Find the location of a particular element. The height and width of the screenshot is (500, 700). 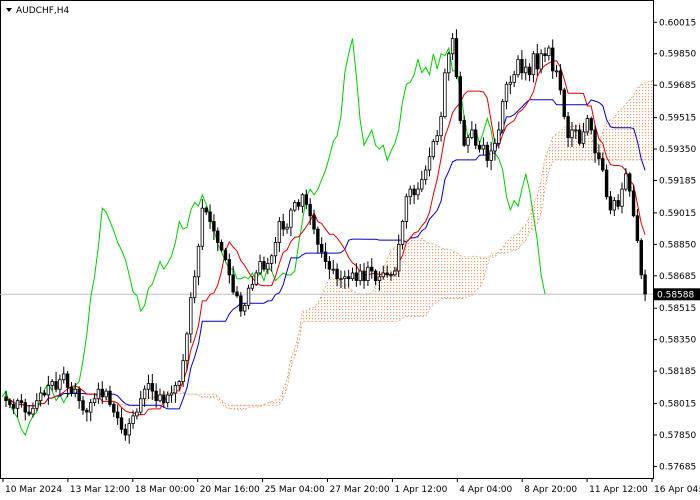

y-tick-label: 0.58515 is located at coordinates (677, 309).